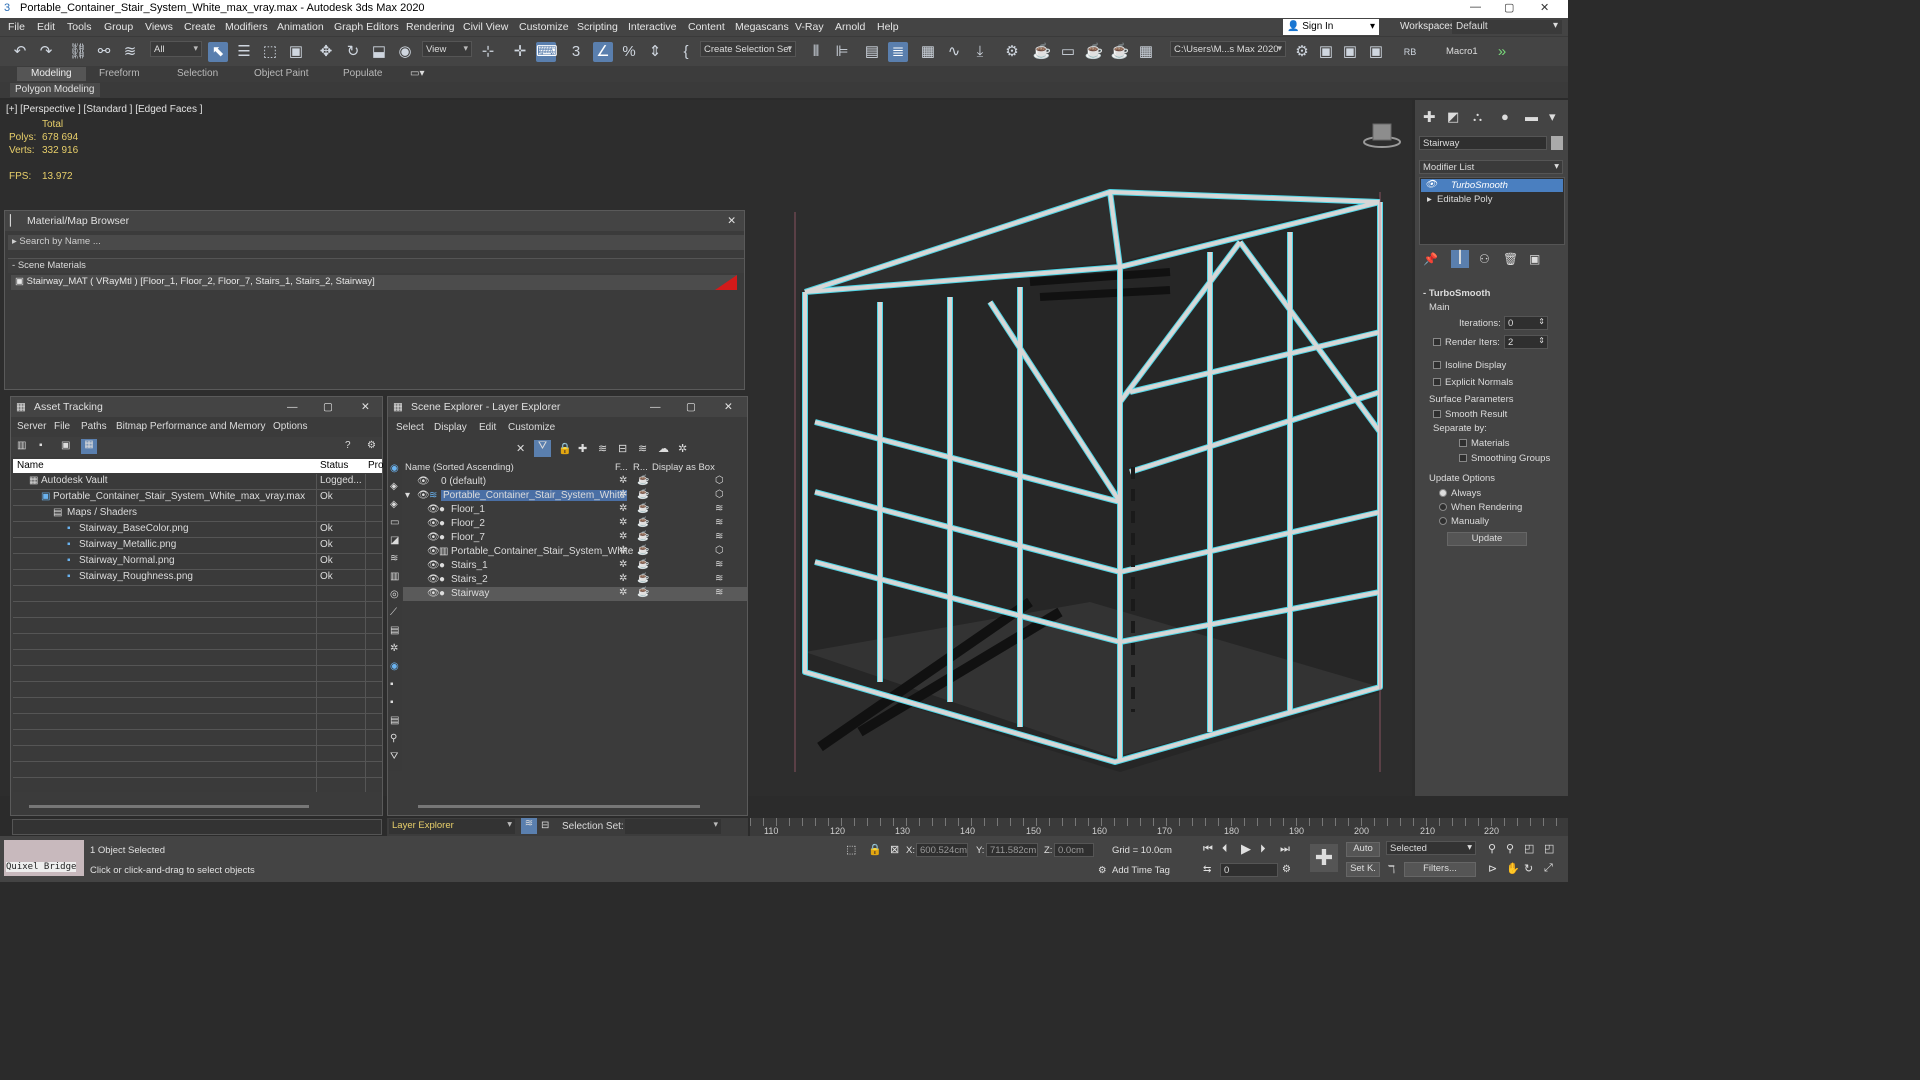  What do you see at coordinates (762, 27) in the screenshot?
I see `menu-megascans: Megascans` at bounding box center [762, 27].